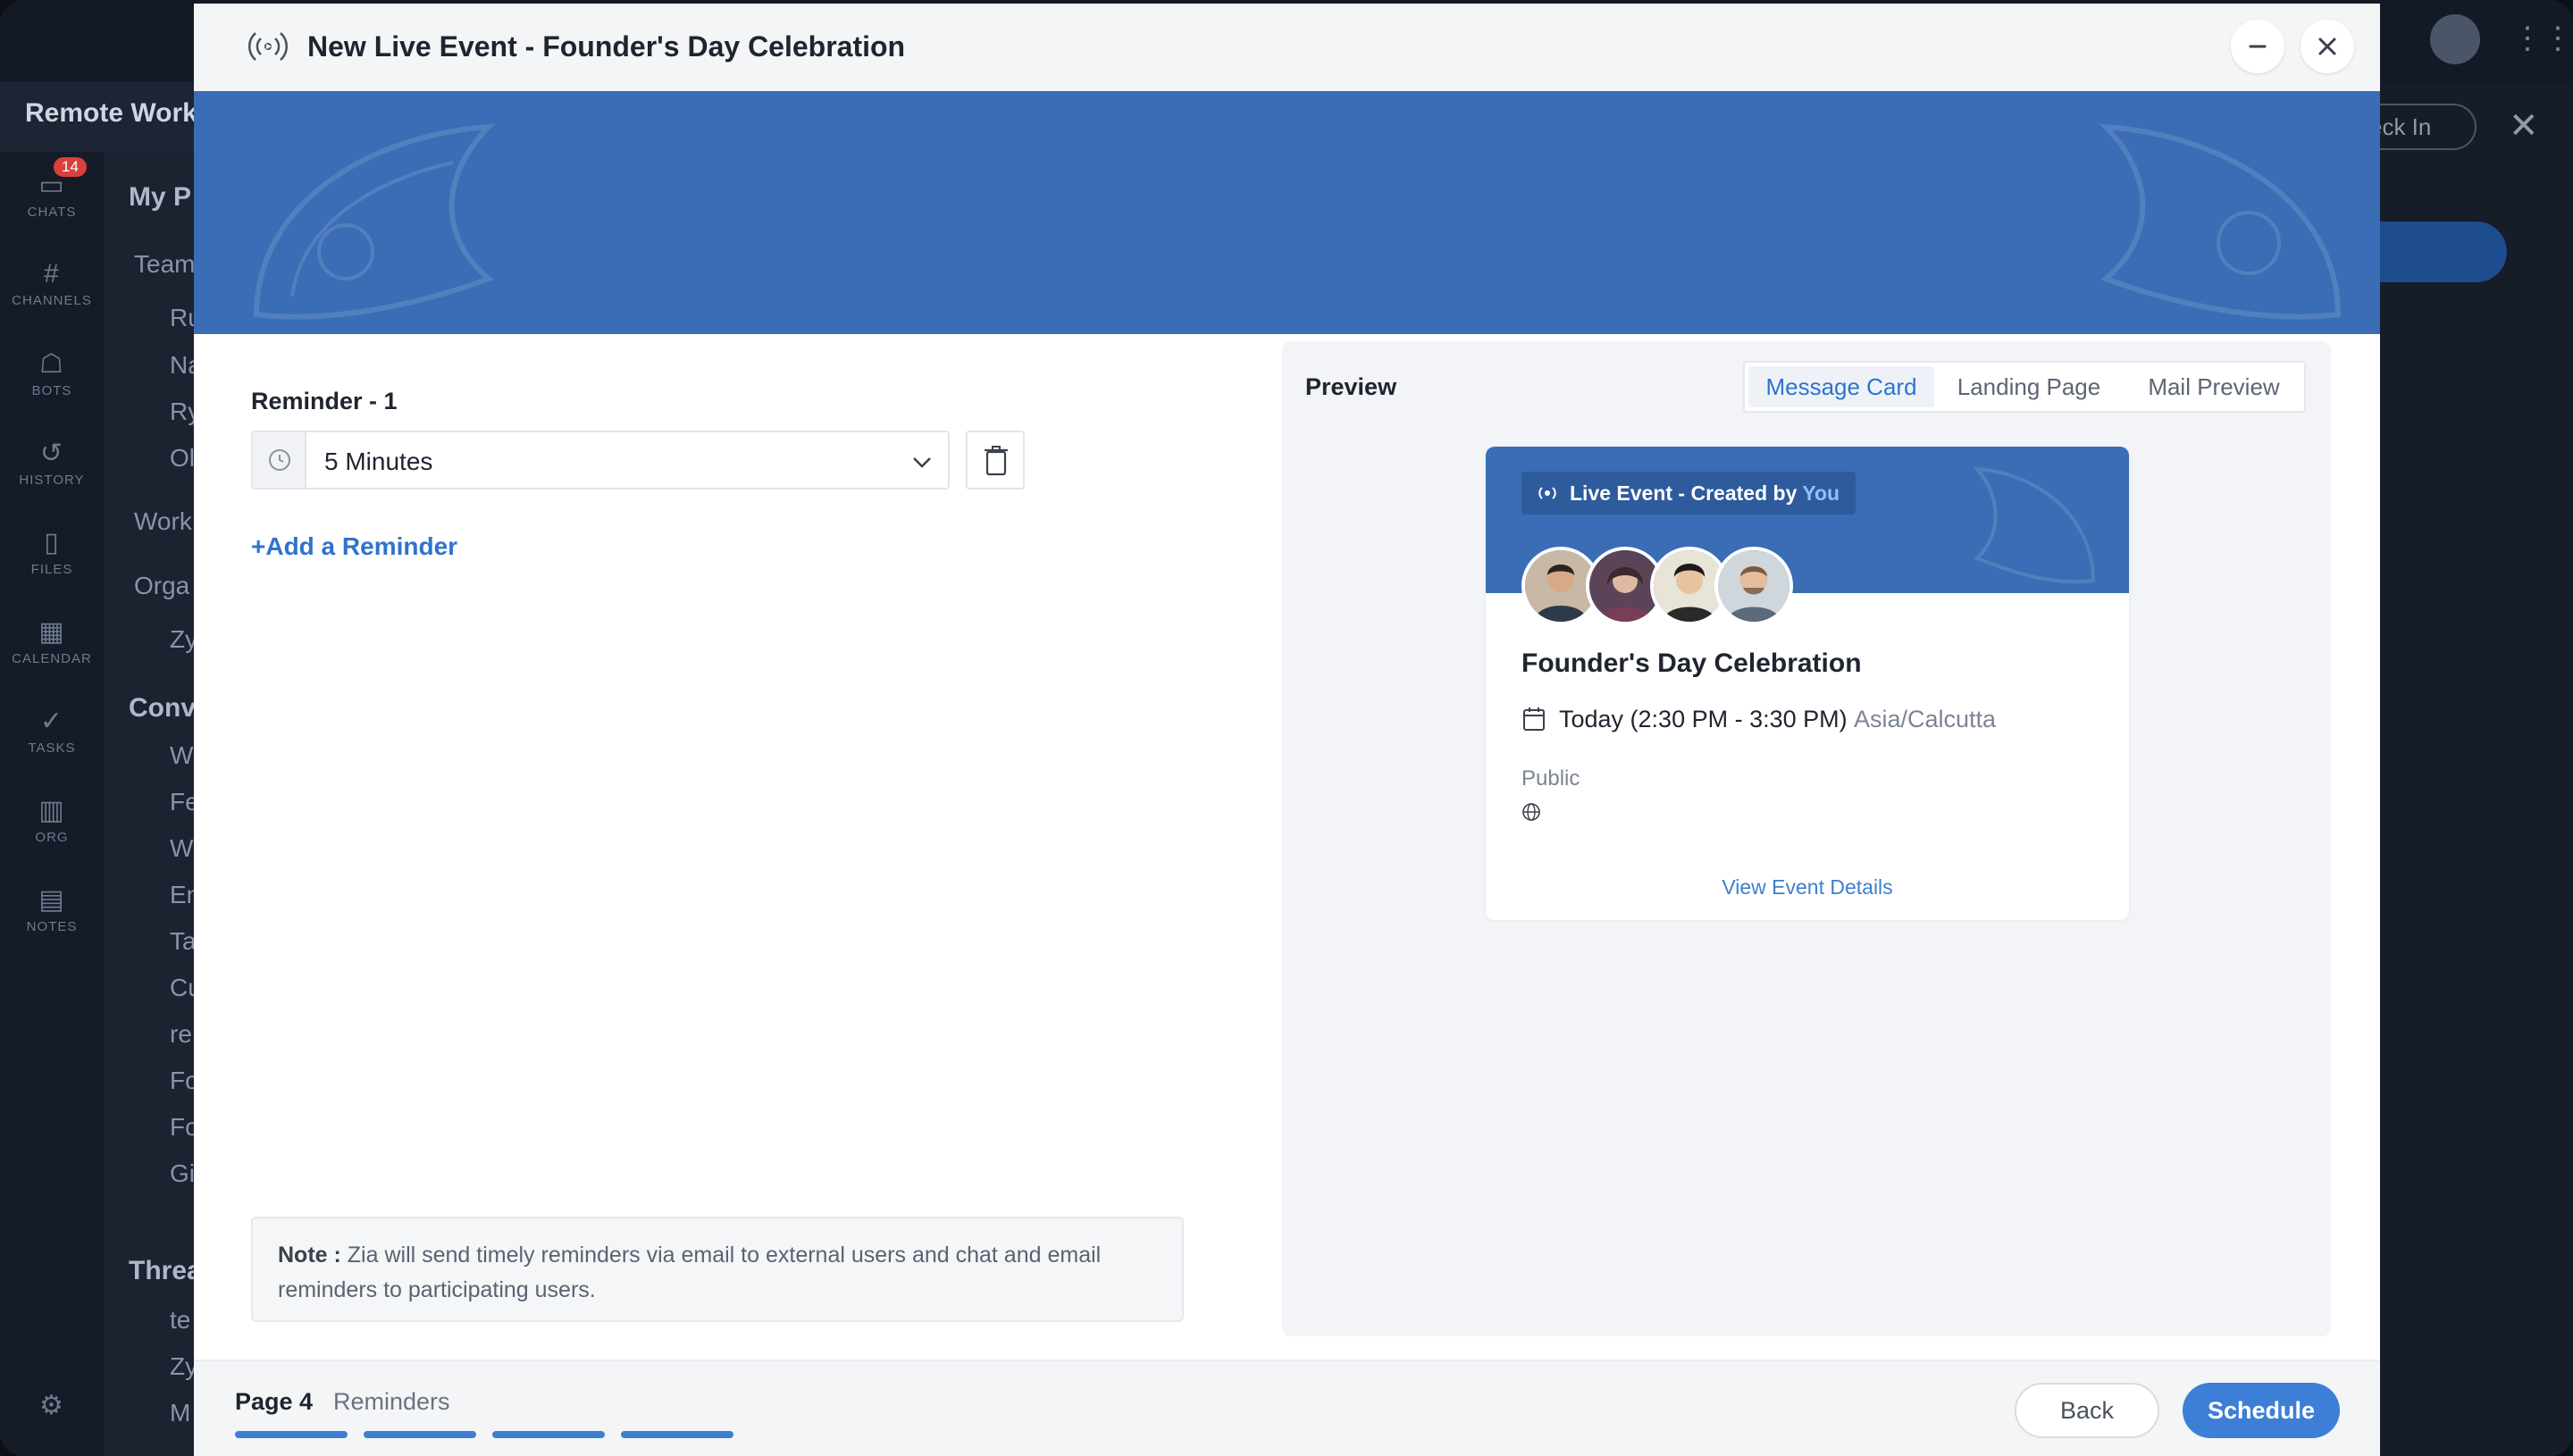  I want to click on rail-item-history: ↺ HISTORY, so click(52, 463).